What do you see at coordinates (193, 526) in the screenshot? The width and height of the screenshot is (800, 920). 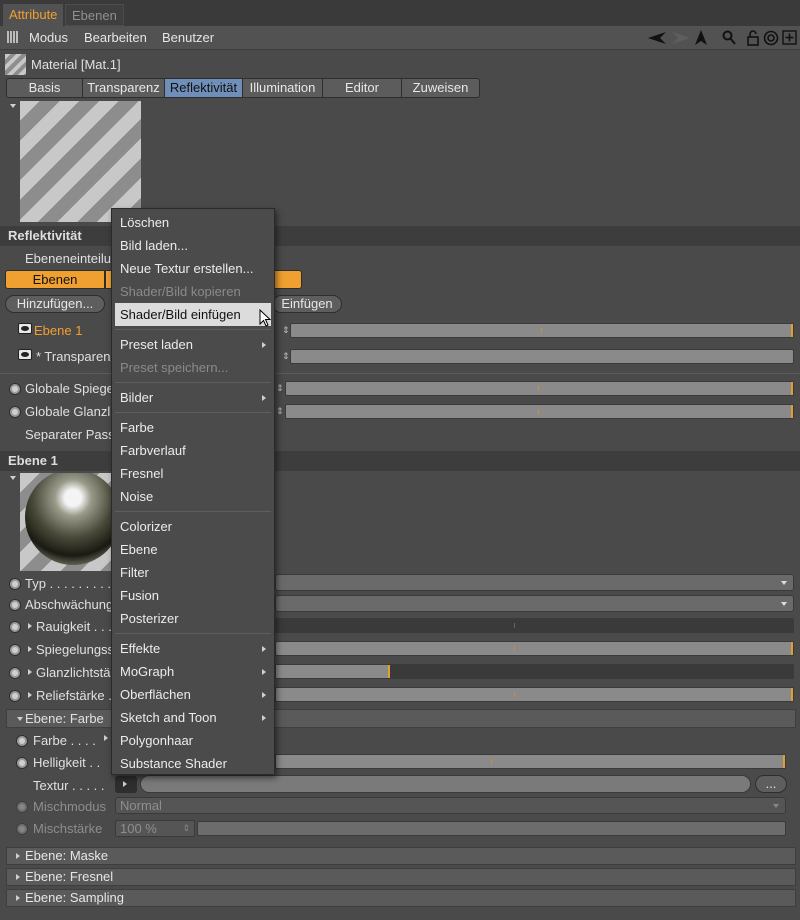 I see `menu-item-colorizer: Colorizer` at bounding box center [193, 526].